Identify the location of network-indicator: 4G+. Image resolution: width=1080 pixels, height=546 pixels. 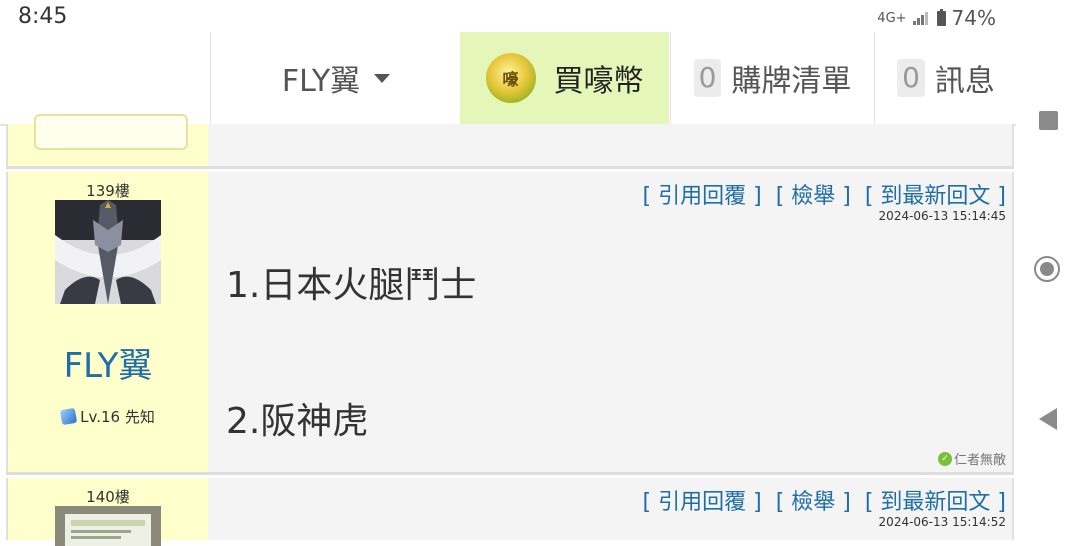
(892, 18).